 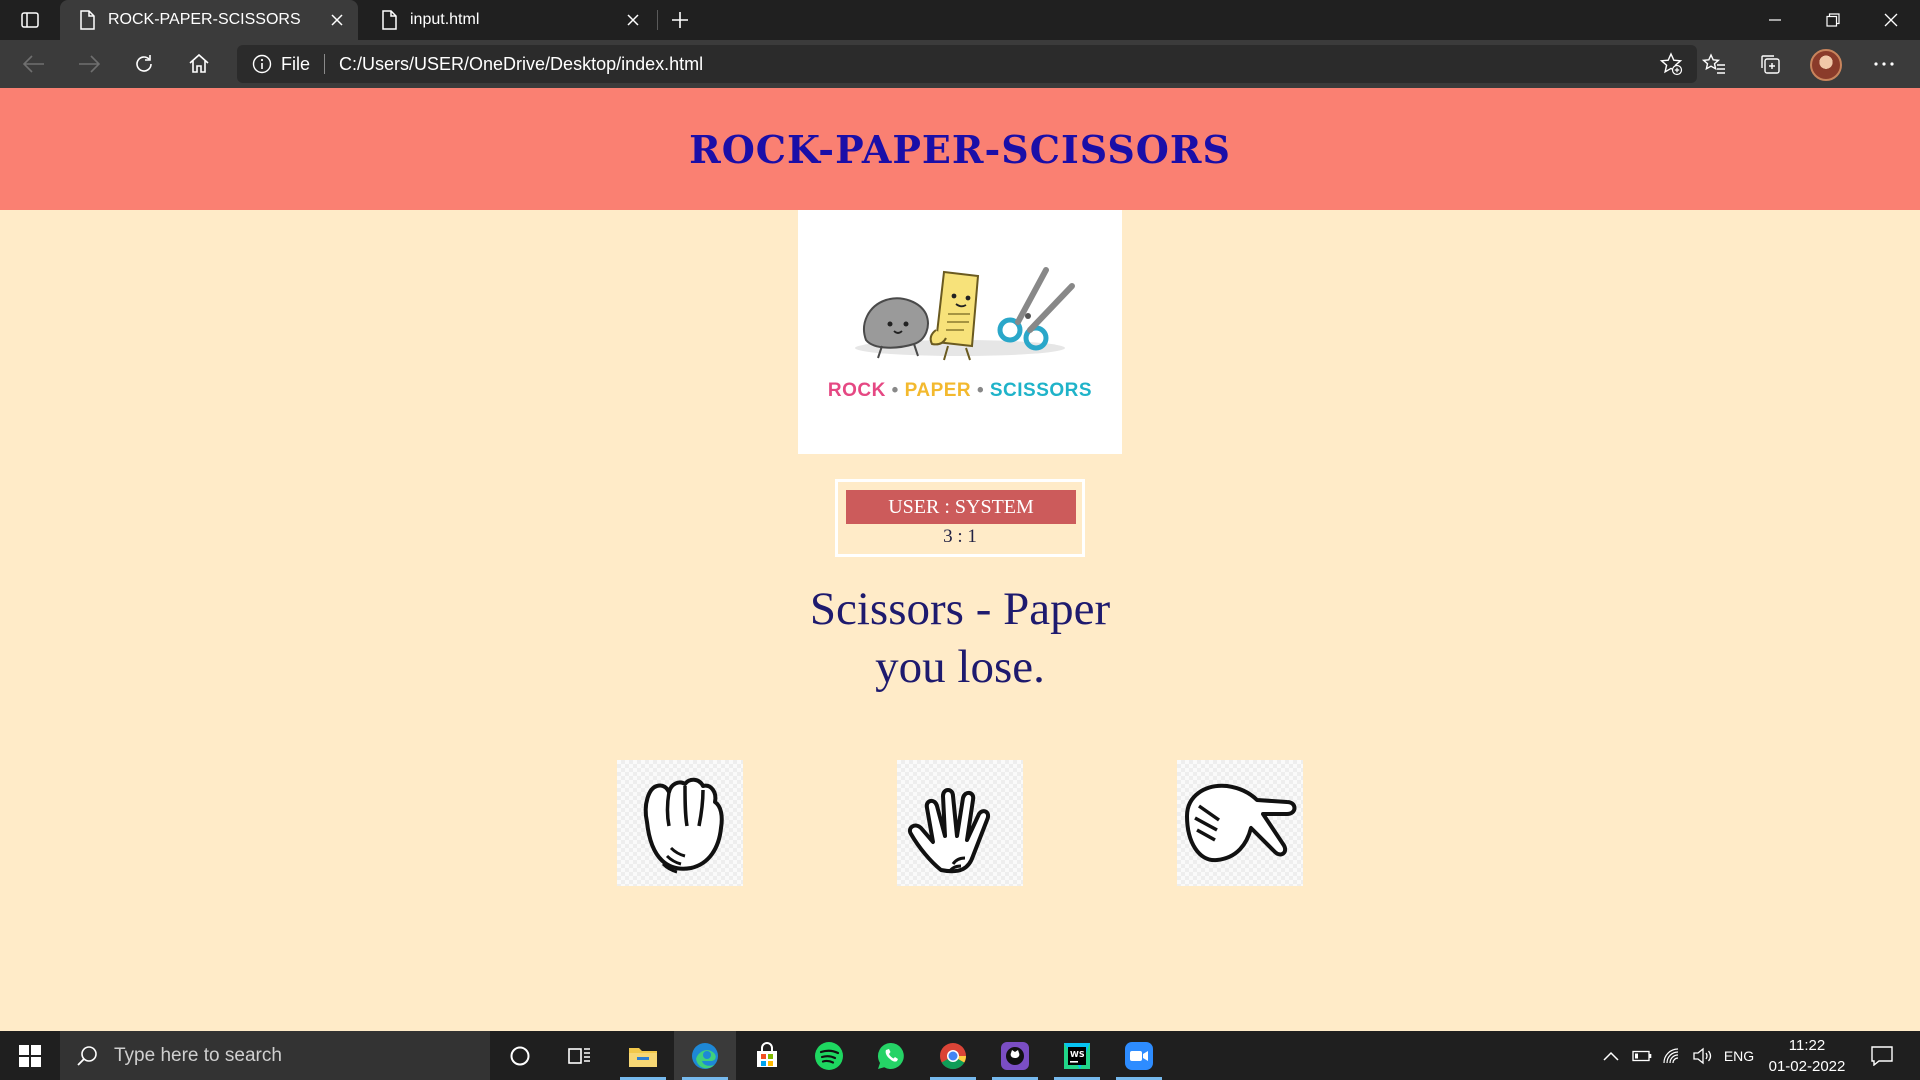 I want to click on volume-button, so click(x=1702, y=1055).